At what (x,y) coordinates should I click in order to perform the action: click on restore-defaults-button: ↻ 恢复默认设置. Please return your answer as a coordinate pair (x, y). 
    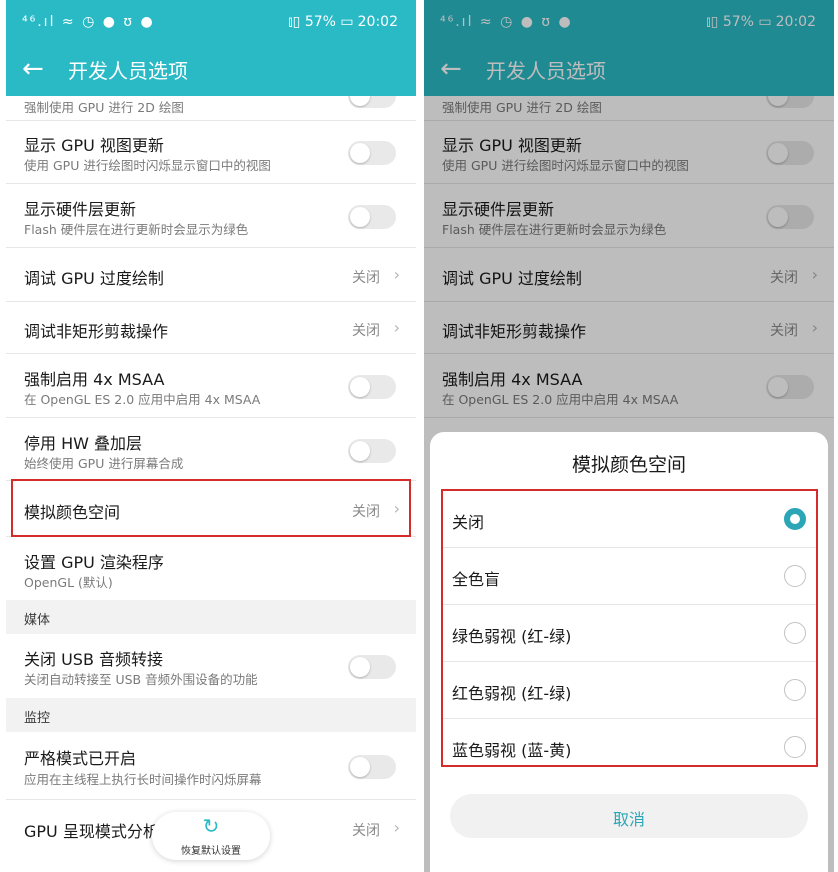
    Looking at the image, I should click on (211, 836).